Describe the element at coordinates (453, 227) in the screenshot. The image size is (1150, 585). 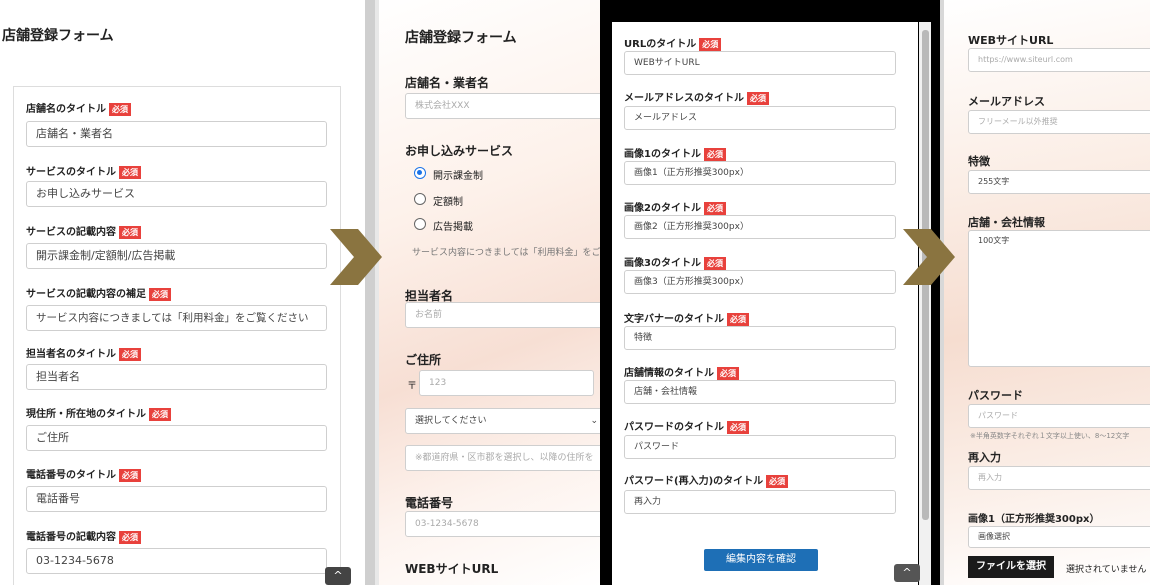
I see `option-label: 広告掲載` at that location.